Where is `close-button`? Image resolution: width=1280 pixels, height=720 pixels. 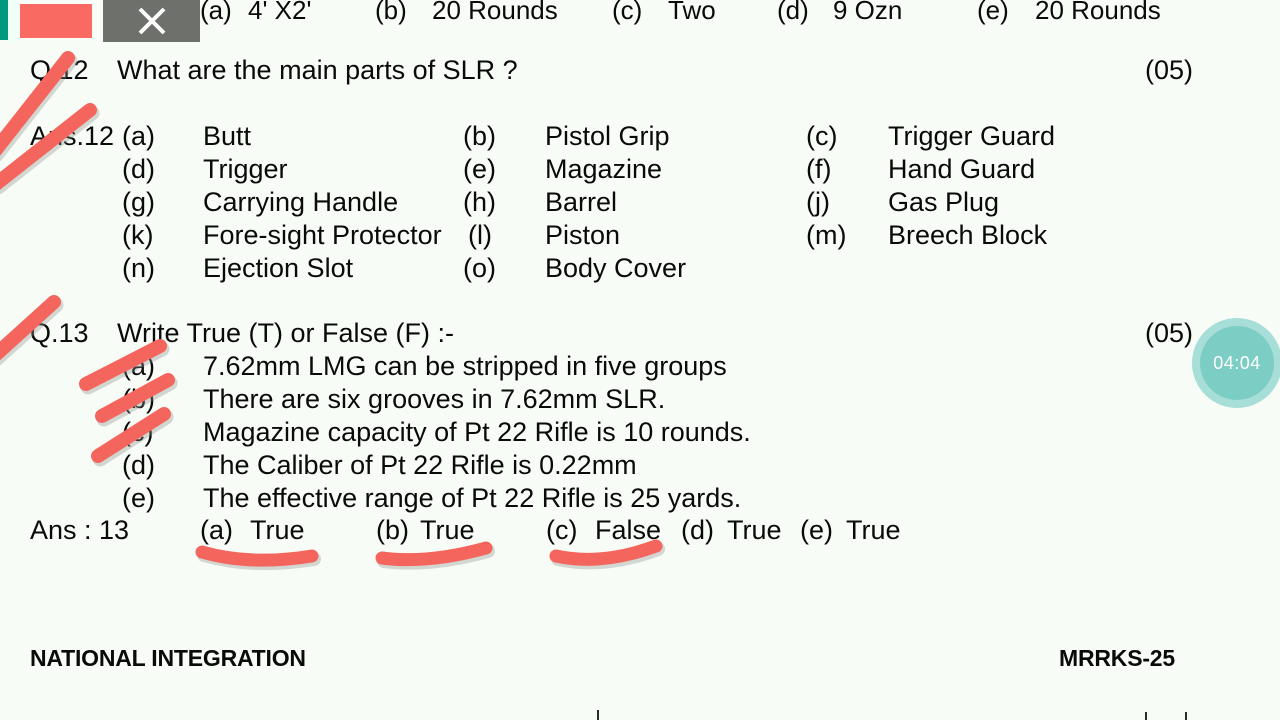 close-button is located at coordinates (151, 21).